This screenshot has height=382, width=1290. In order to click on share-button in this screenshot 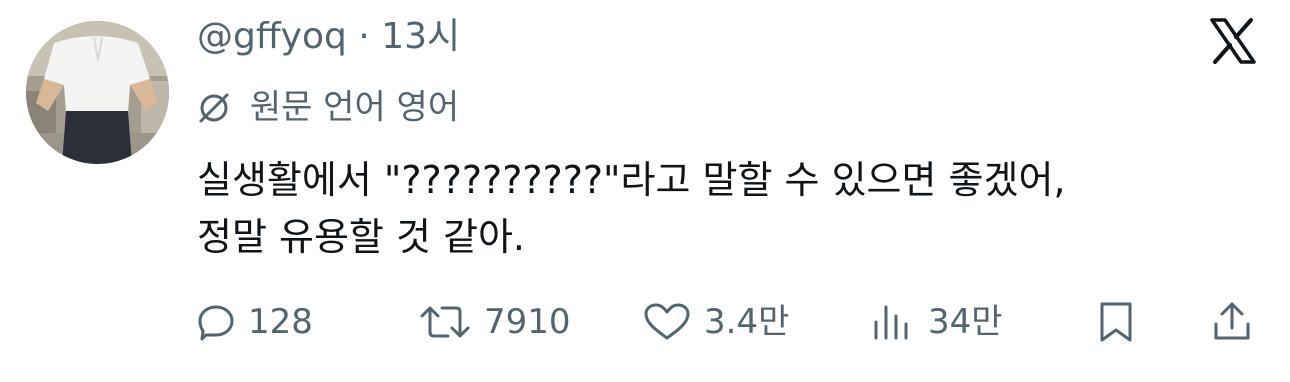, I will do `click(1232, 322)`.